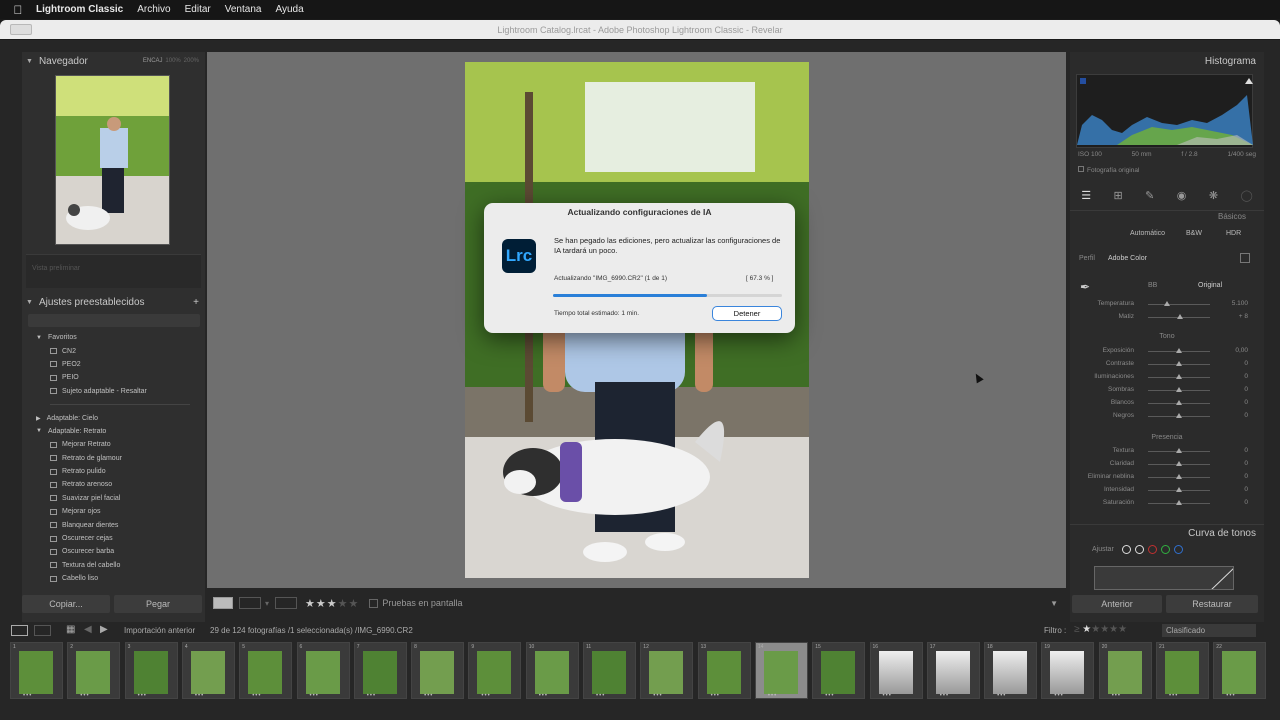 This screenshot has height=720, width=1280. I want to click on slider-row: Saturación 0, so click(1167, 503).